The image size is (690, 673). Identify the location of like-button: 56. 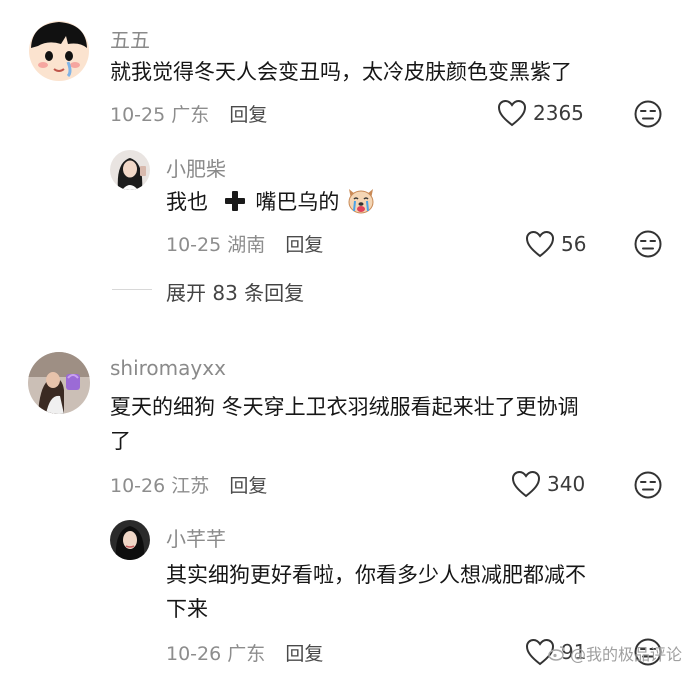
(555, 244).